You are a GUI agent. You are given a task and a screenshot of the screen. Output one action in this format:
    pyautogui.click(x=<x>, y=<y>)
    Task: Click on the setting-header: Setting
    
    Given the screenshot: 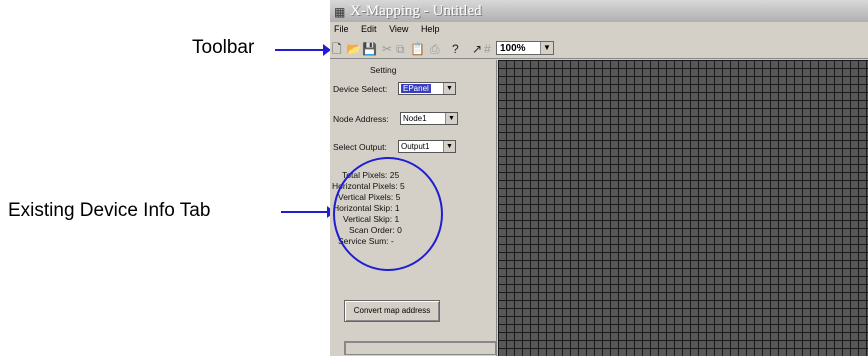 What is the action you would take?
    pyautogui.click(x=383, y=70)
    